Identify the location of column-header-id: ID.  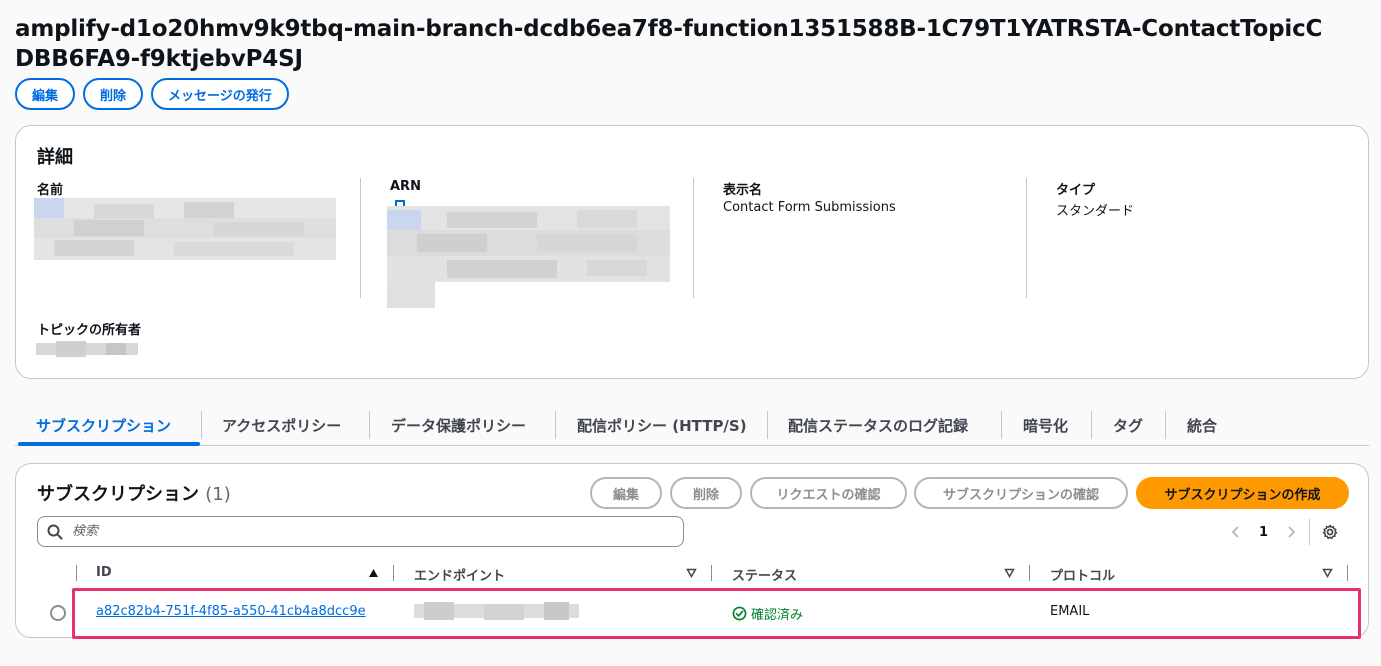
(104, 572).